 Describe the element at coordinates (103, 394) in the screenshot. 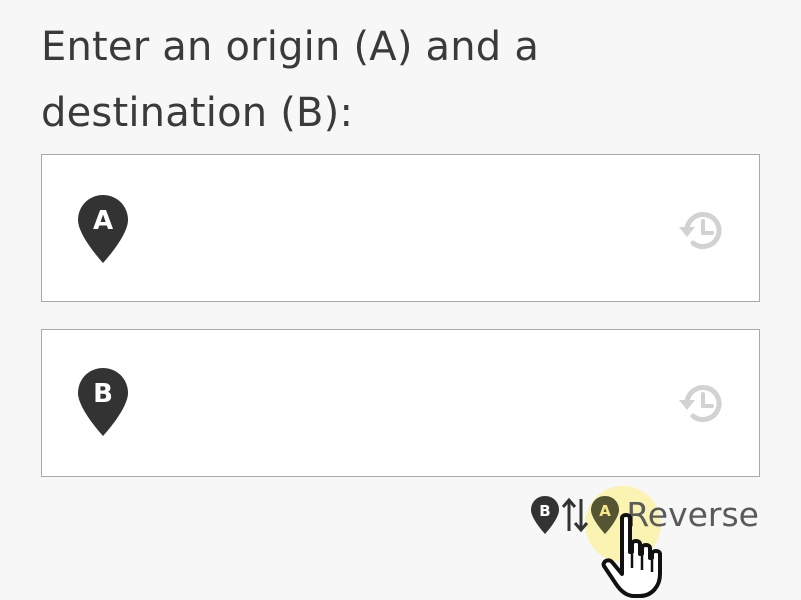

I see `destination-marker-letter: B` at that location.